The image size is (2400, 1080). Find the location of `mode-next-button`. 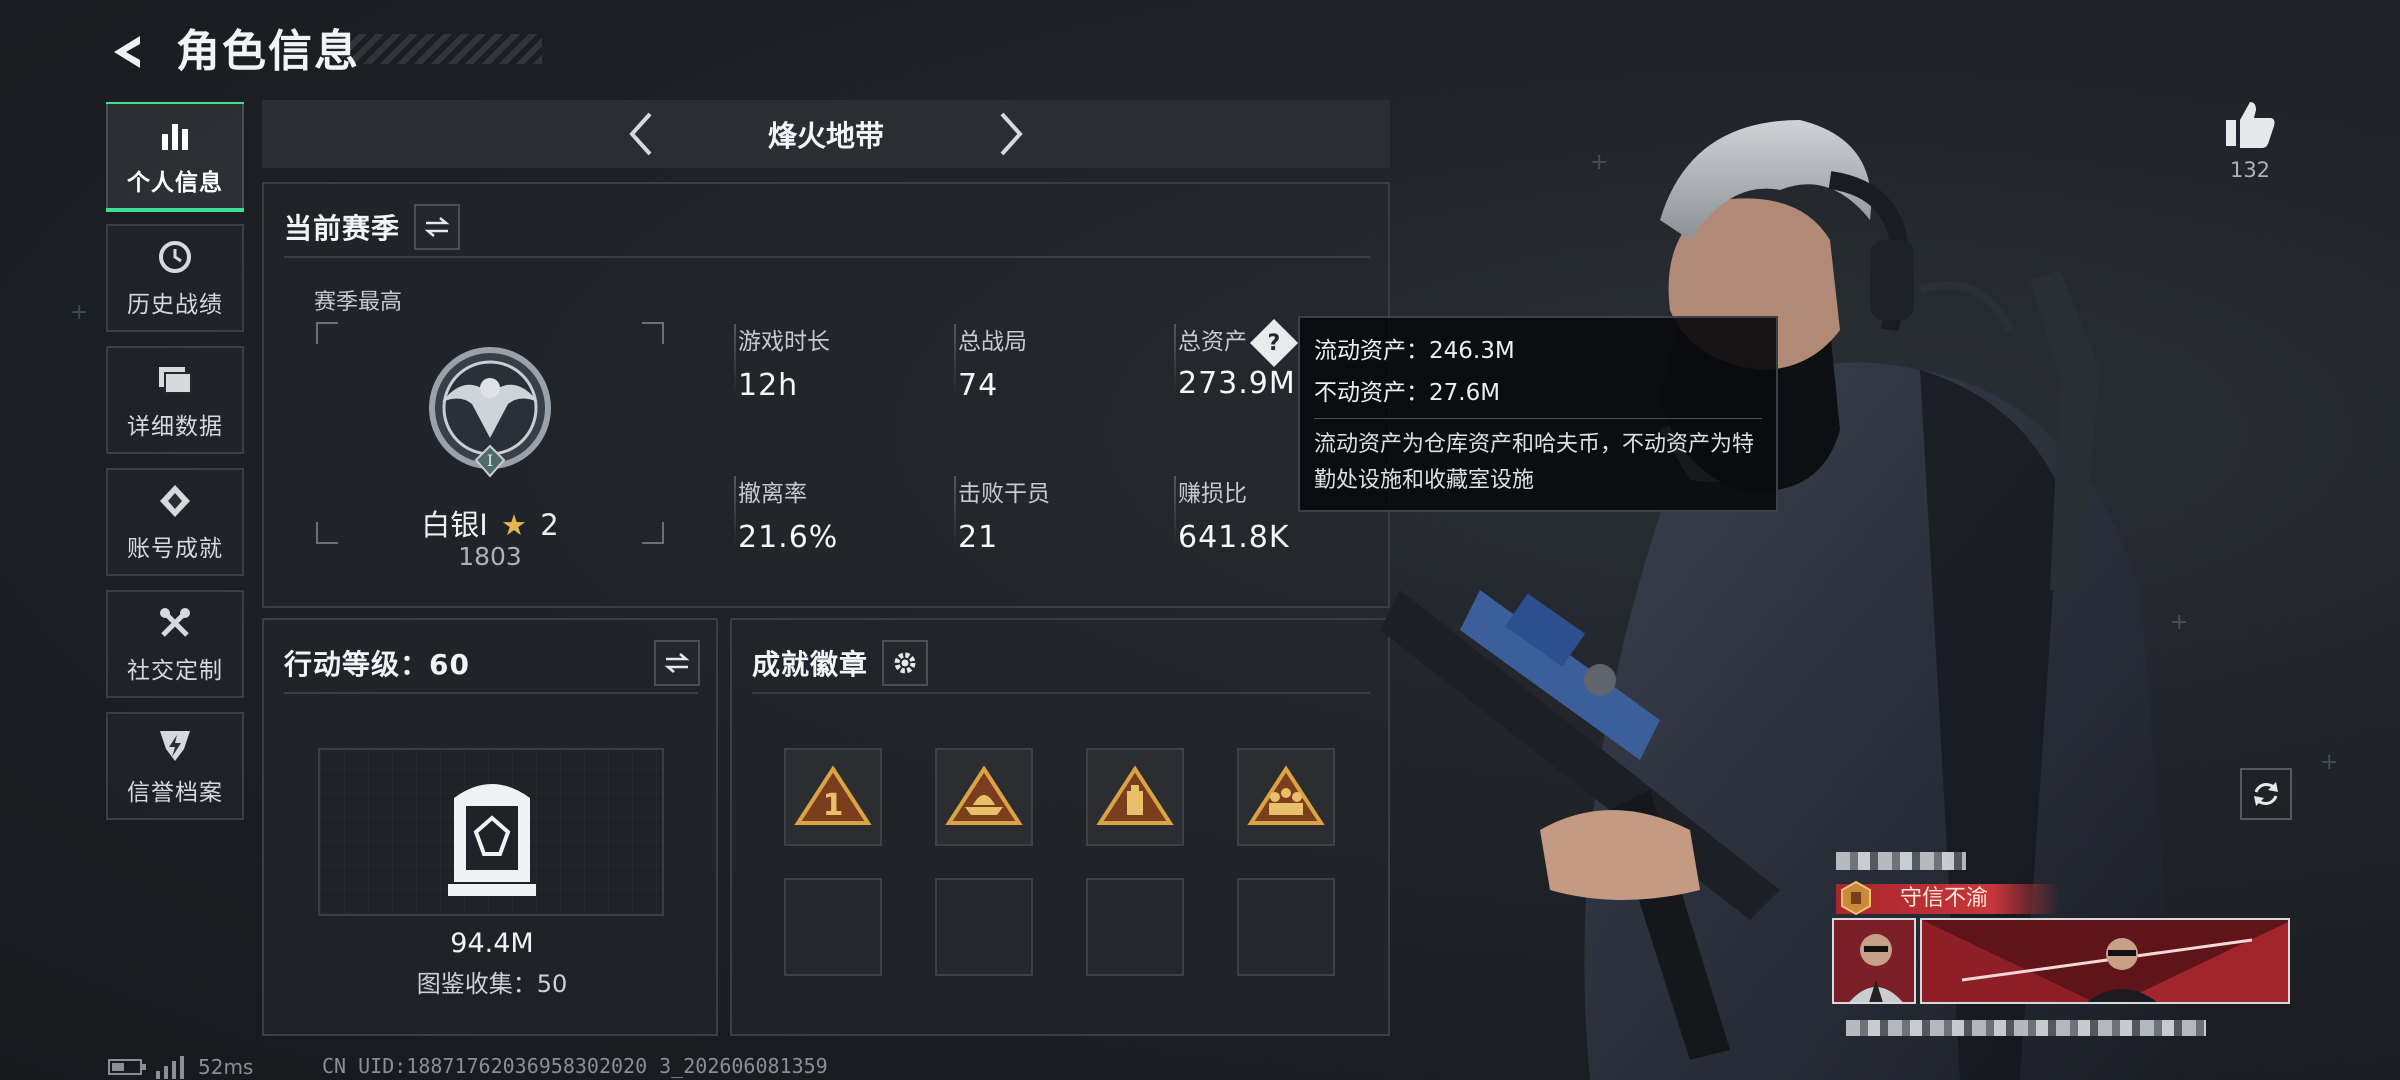

mode-next-button is located at coordinates (1011, 134).